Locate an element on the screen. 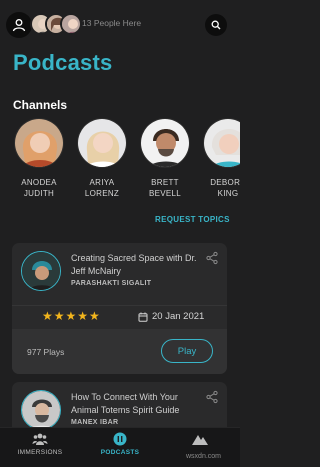 This screenshot has width=320, height=467. user-icon is located at coordinates (19, 25).